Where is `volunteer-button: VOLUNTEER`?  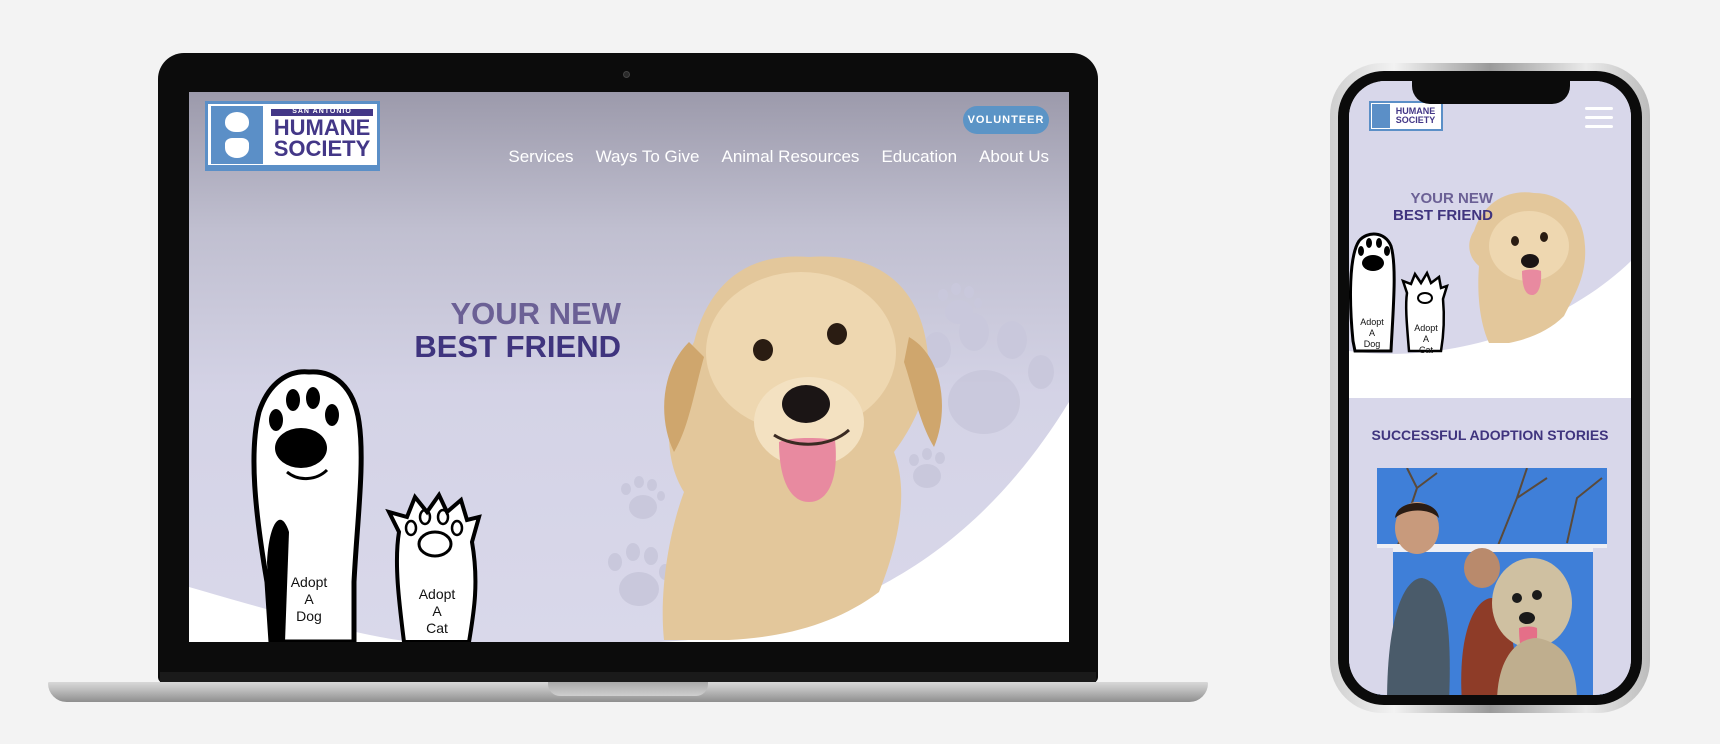 volunteer-button: VOLUNTEER is located at coordinates (1006, 120).